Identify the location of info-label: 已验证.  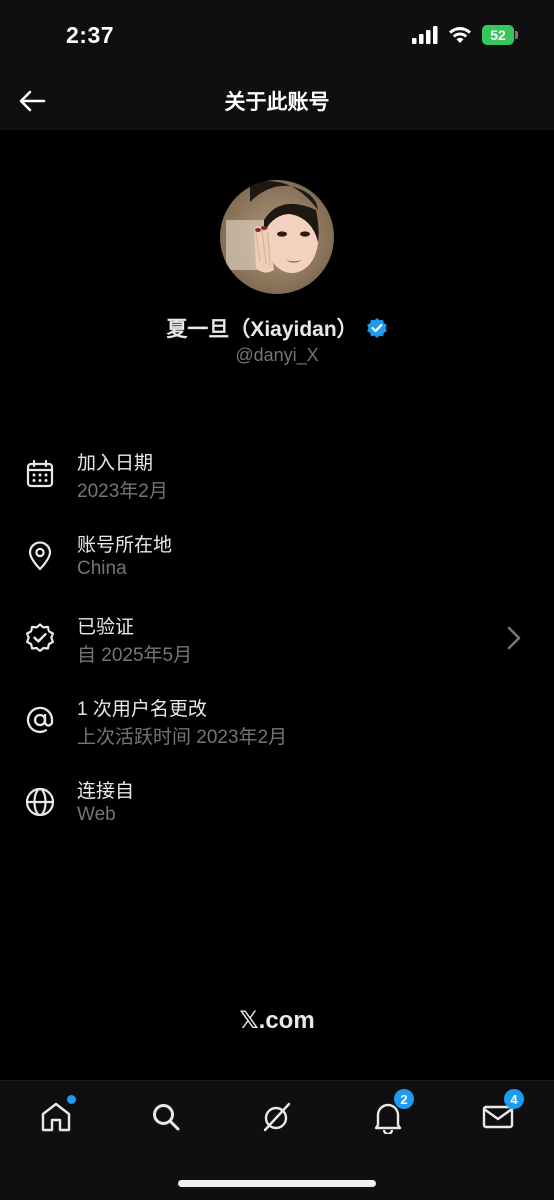
(106, 627).